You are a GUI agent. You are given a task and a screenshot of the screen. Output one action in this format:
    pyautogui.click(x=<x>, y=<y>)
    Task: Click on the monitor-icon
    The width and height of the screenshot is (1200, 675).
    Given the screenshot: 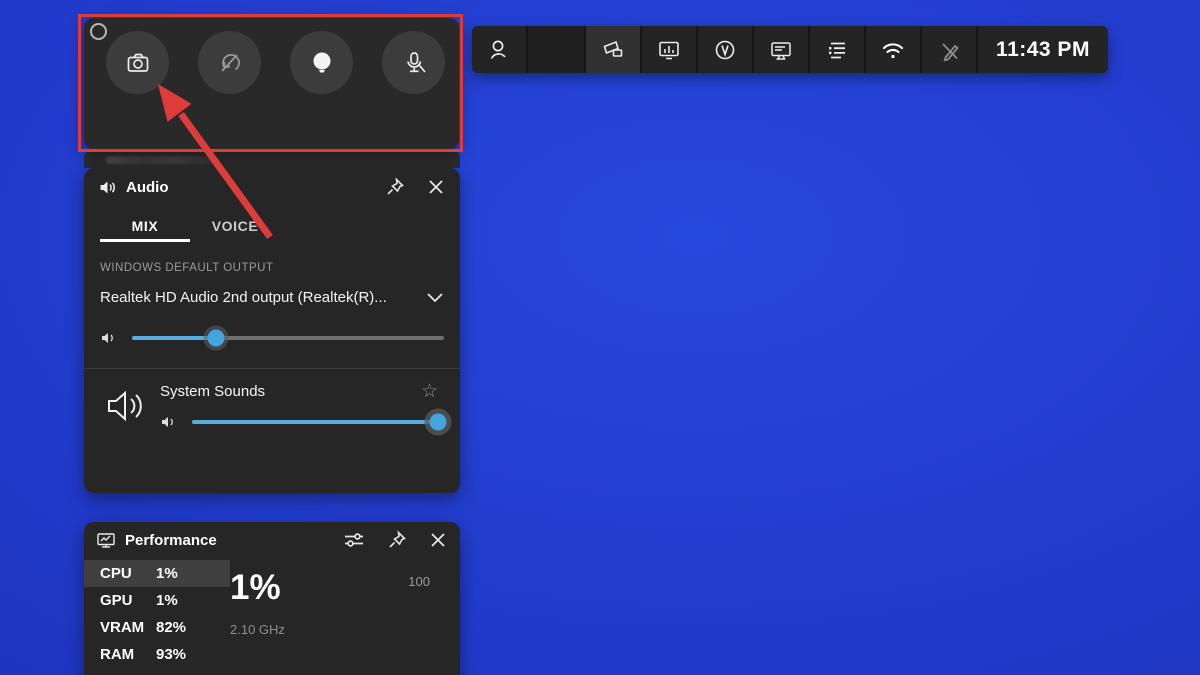 What is the action you would take?
    pyautogui.click(x=106, y=540)
    